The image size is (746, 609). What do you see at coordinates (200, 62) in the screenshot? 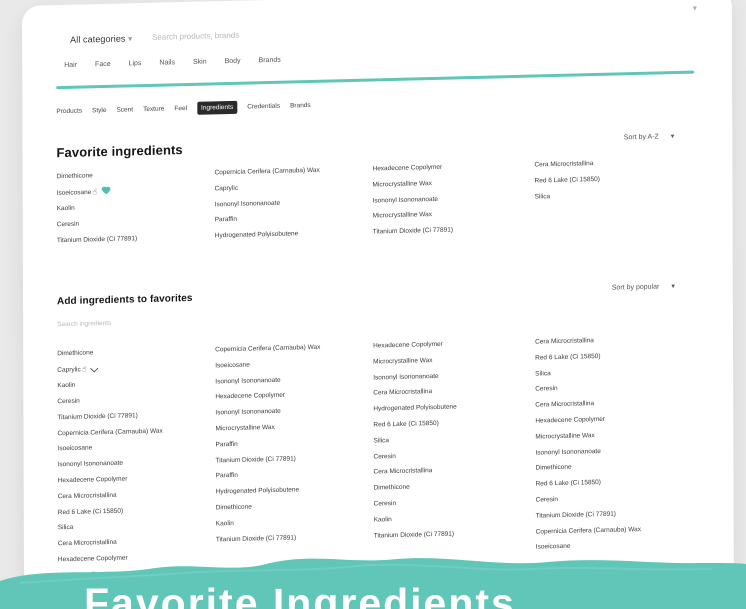
I see `nav-item-skin: Skin` at bounding box center [200, 62].